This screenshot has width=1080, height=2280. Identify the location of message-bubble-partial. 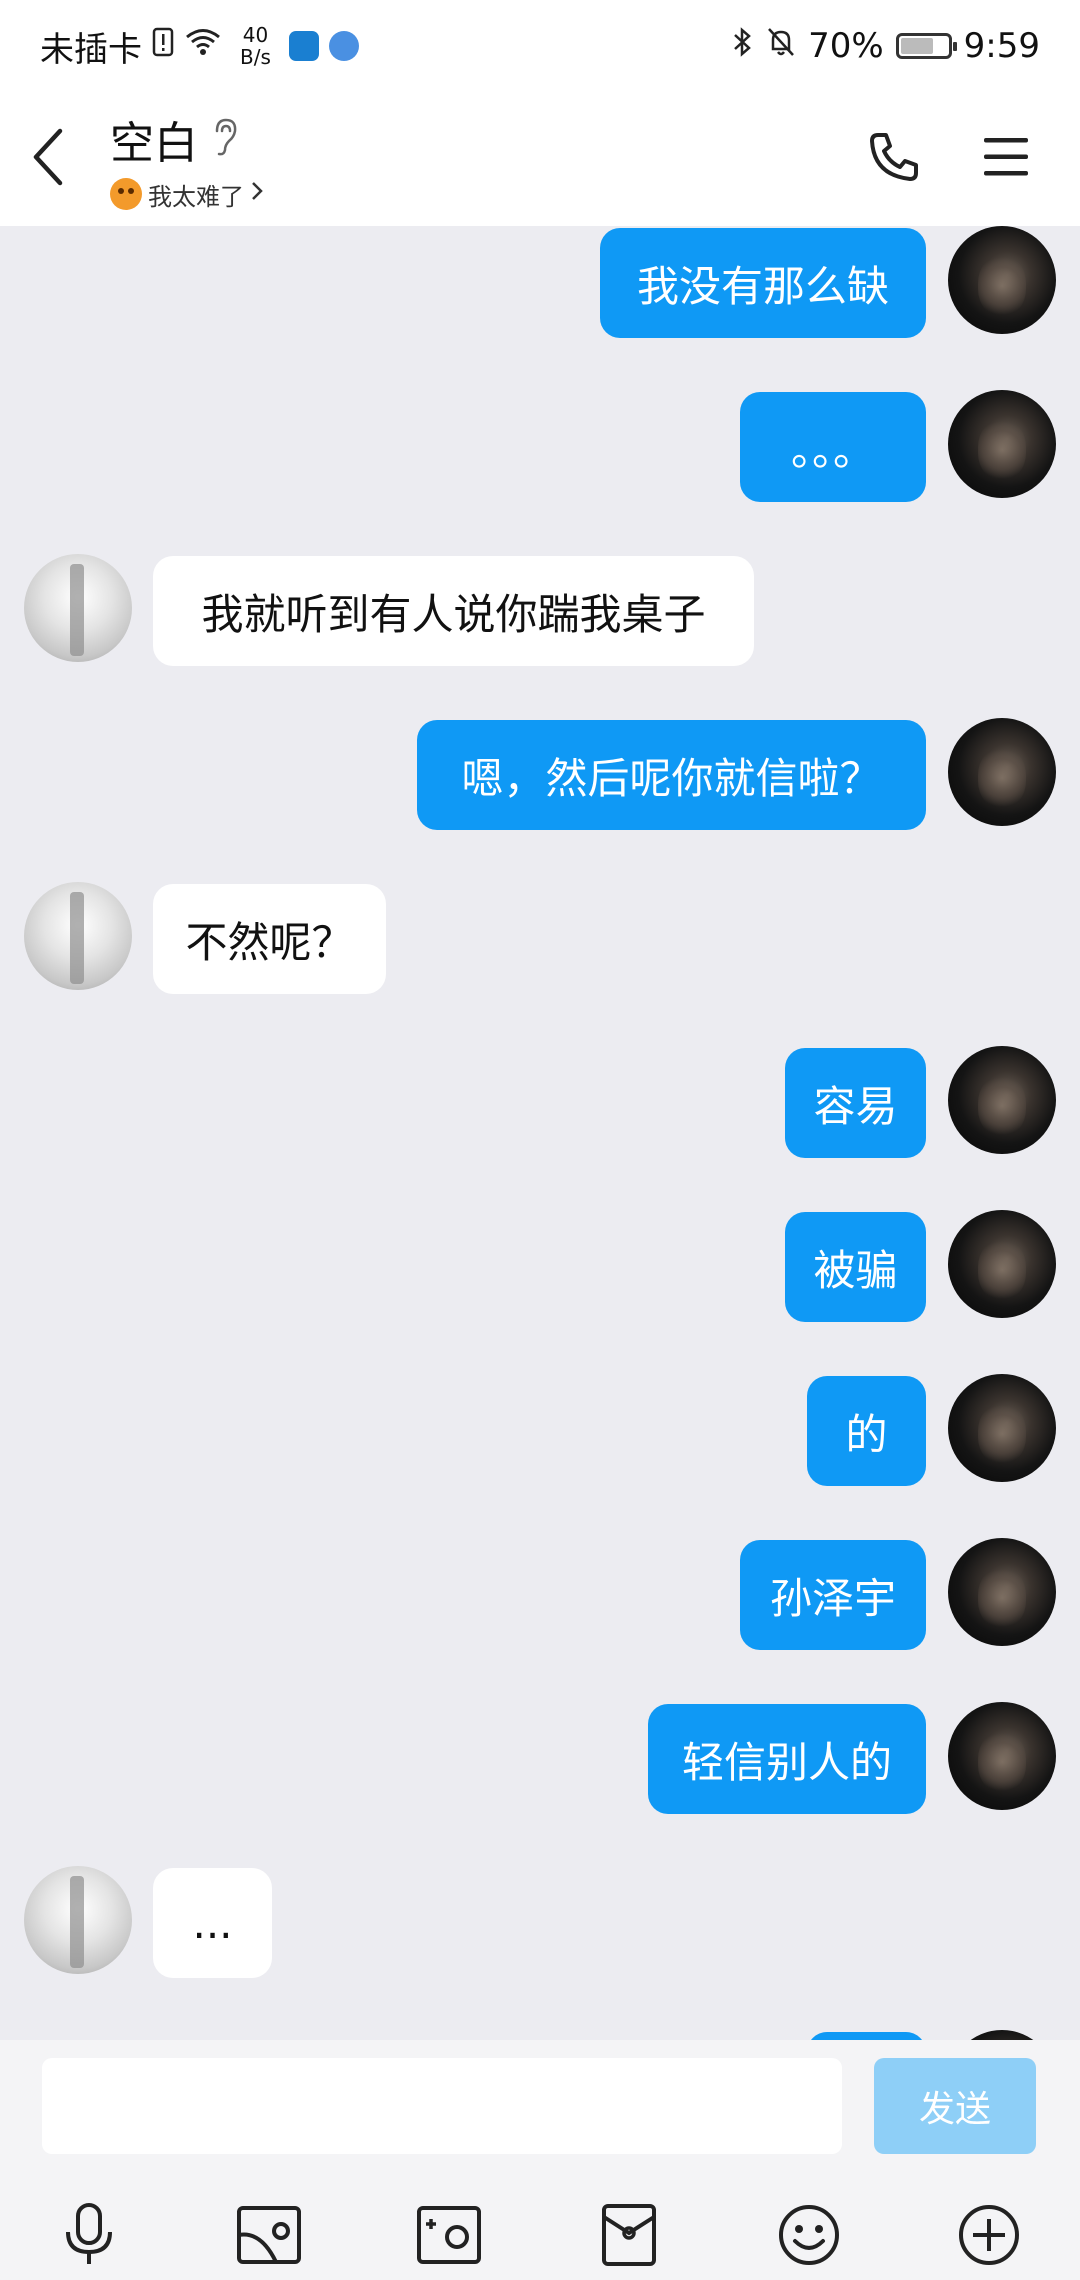
(866, 2036).